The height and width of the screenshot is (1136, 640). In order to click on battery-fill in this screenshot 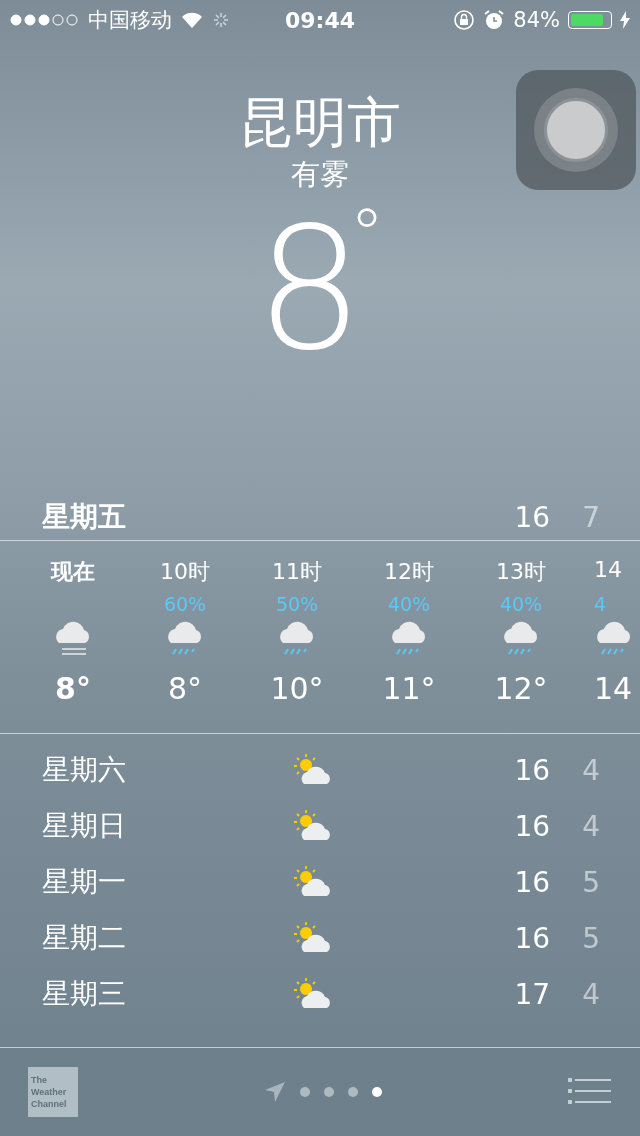, I will do `click(587, 20)`.